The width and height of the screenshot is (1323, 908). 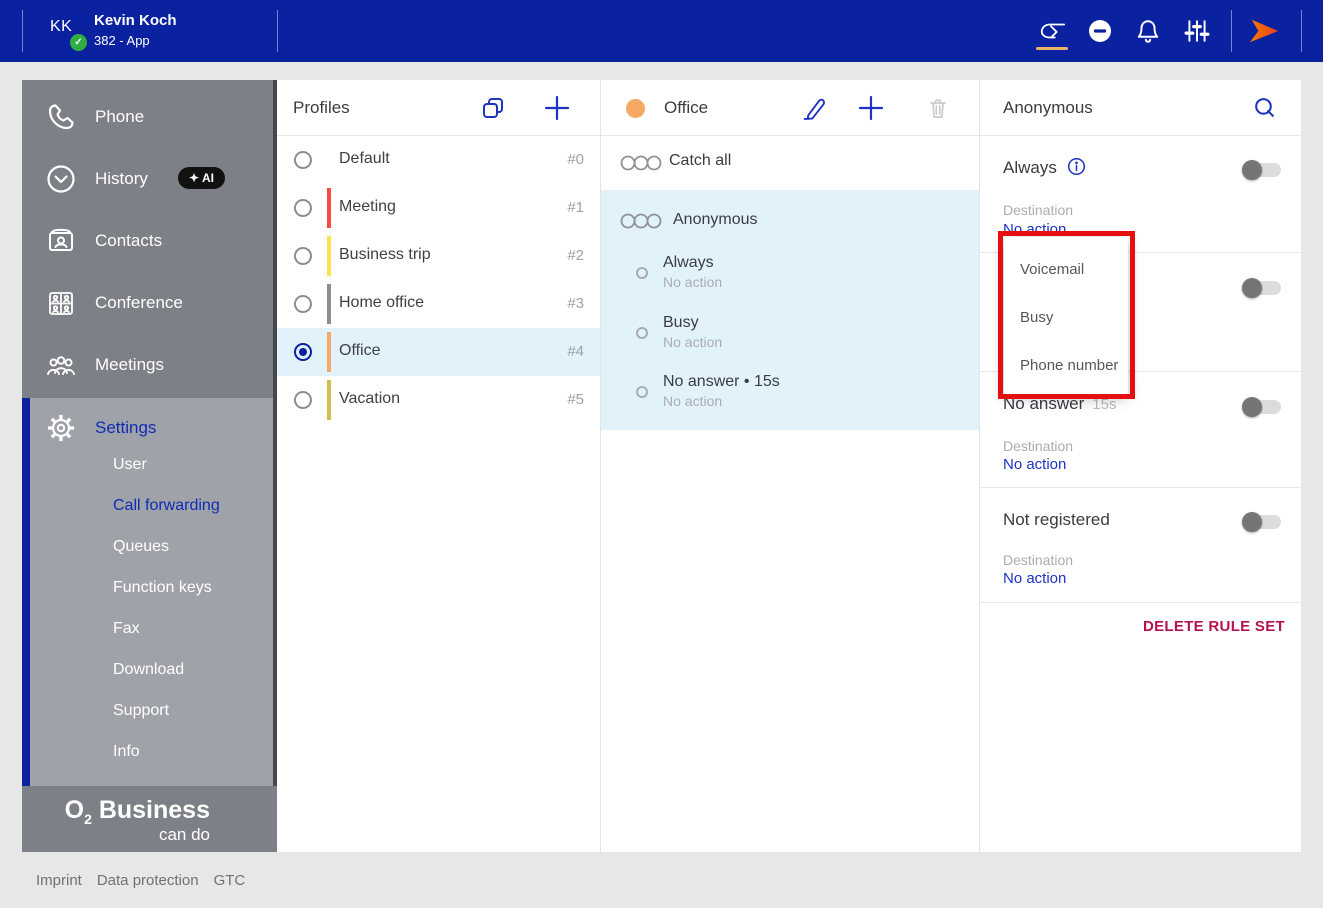 What do you see at coordinates (1197, 31) in the screenshot?
I see `audio-sliders-icon` at bounding box center [1197, 31].